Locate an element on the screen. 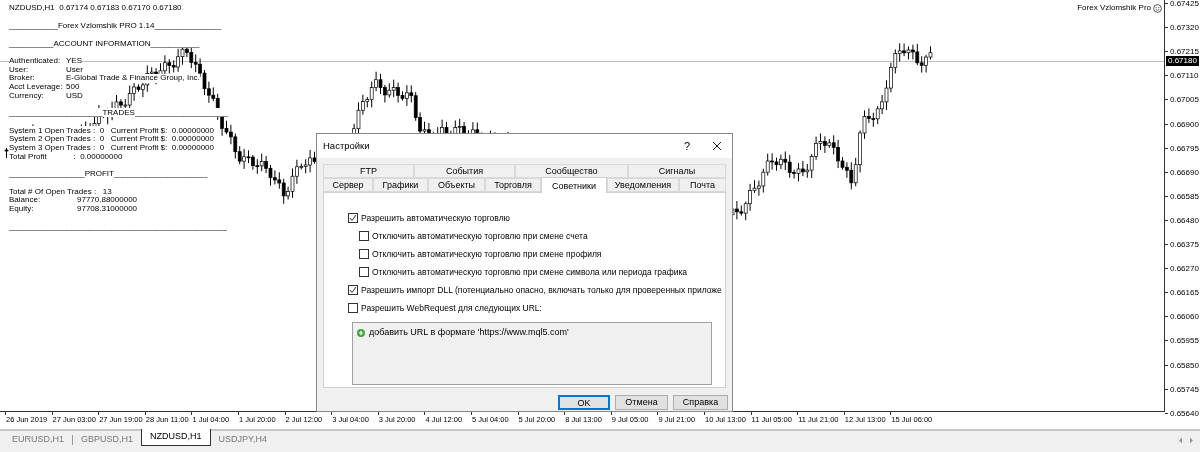  indicator-name: Forex Vzlomshik Pro is located at coordinates (1114, 8).